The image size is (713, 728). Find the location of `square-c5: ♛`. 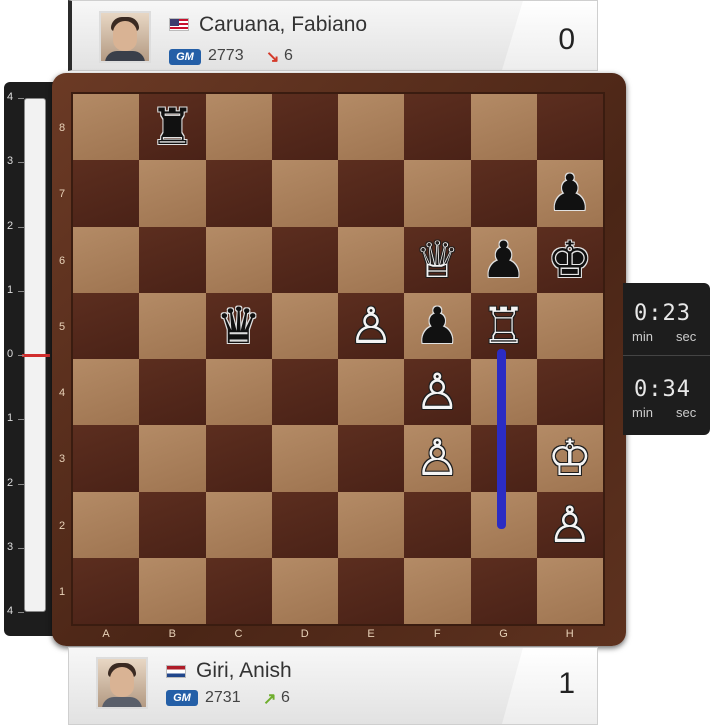

square-c5: ♛ is located at coordinates (238, 325).